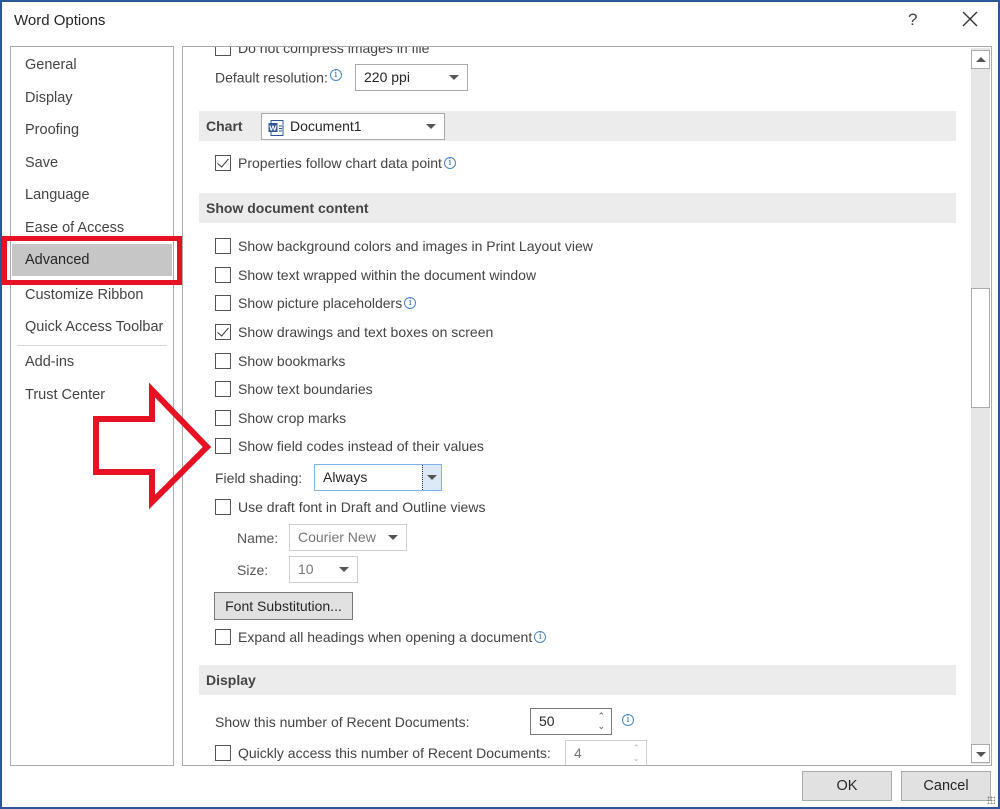 This screenshot has width=1000, height=809. What do you see at coordinates (571, 721) in the screenshot?
I see `recent-documents-spinner: 50 ⌃ ⌄` at bounding box center [571, 721].